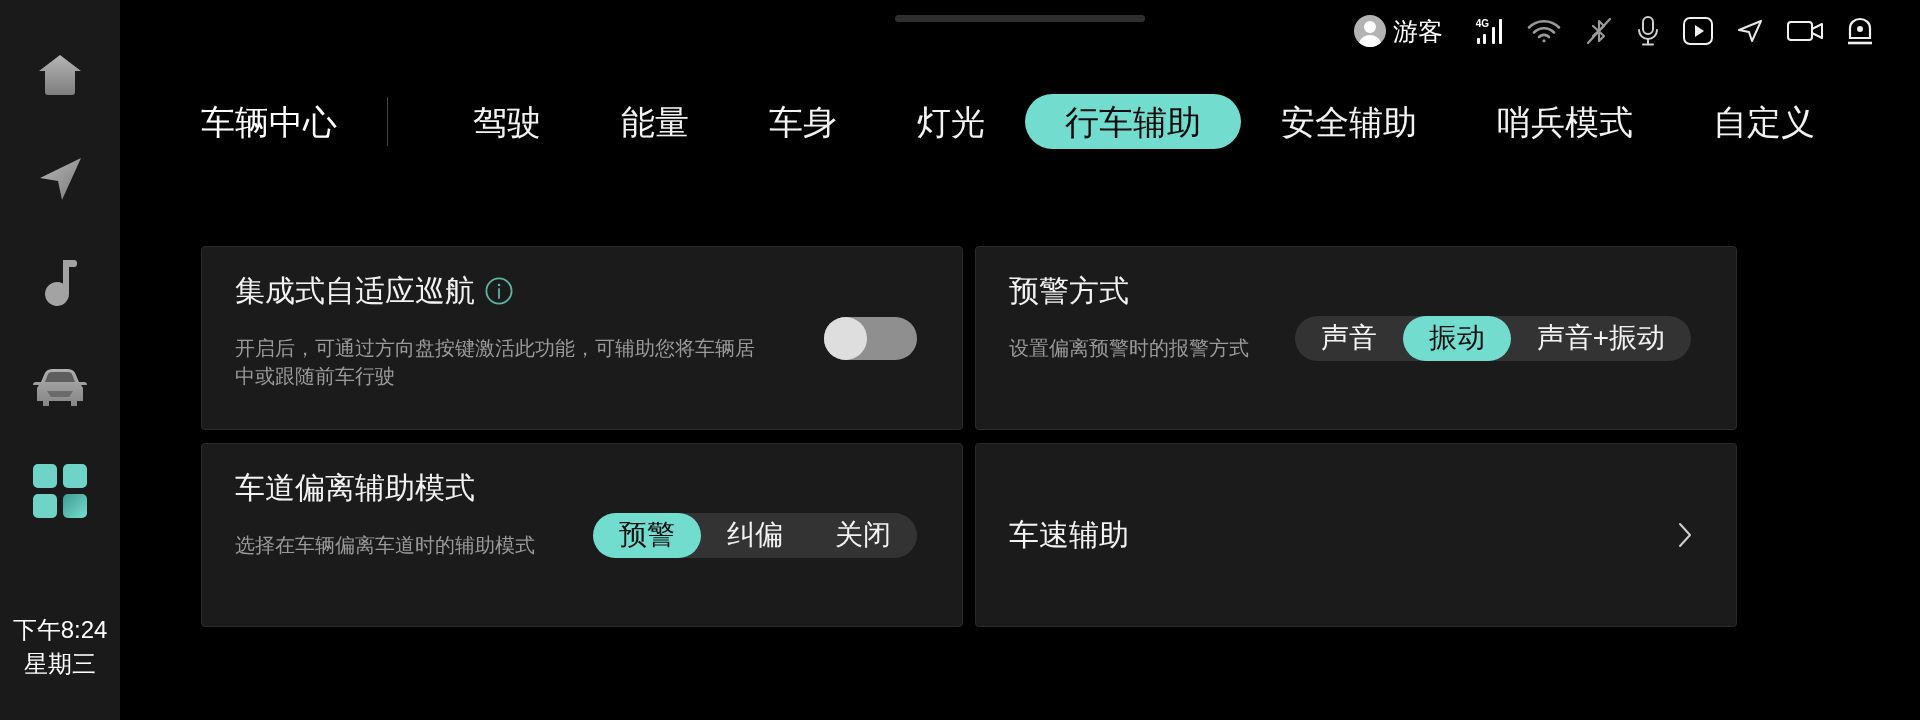 The image size is (1920, 720). Describe the element at coordinates (1369, 31) in the screenshot. I see `user-avatar-icon` at that location.